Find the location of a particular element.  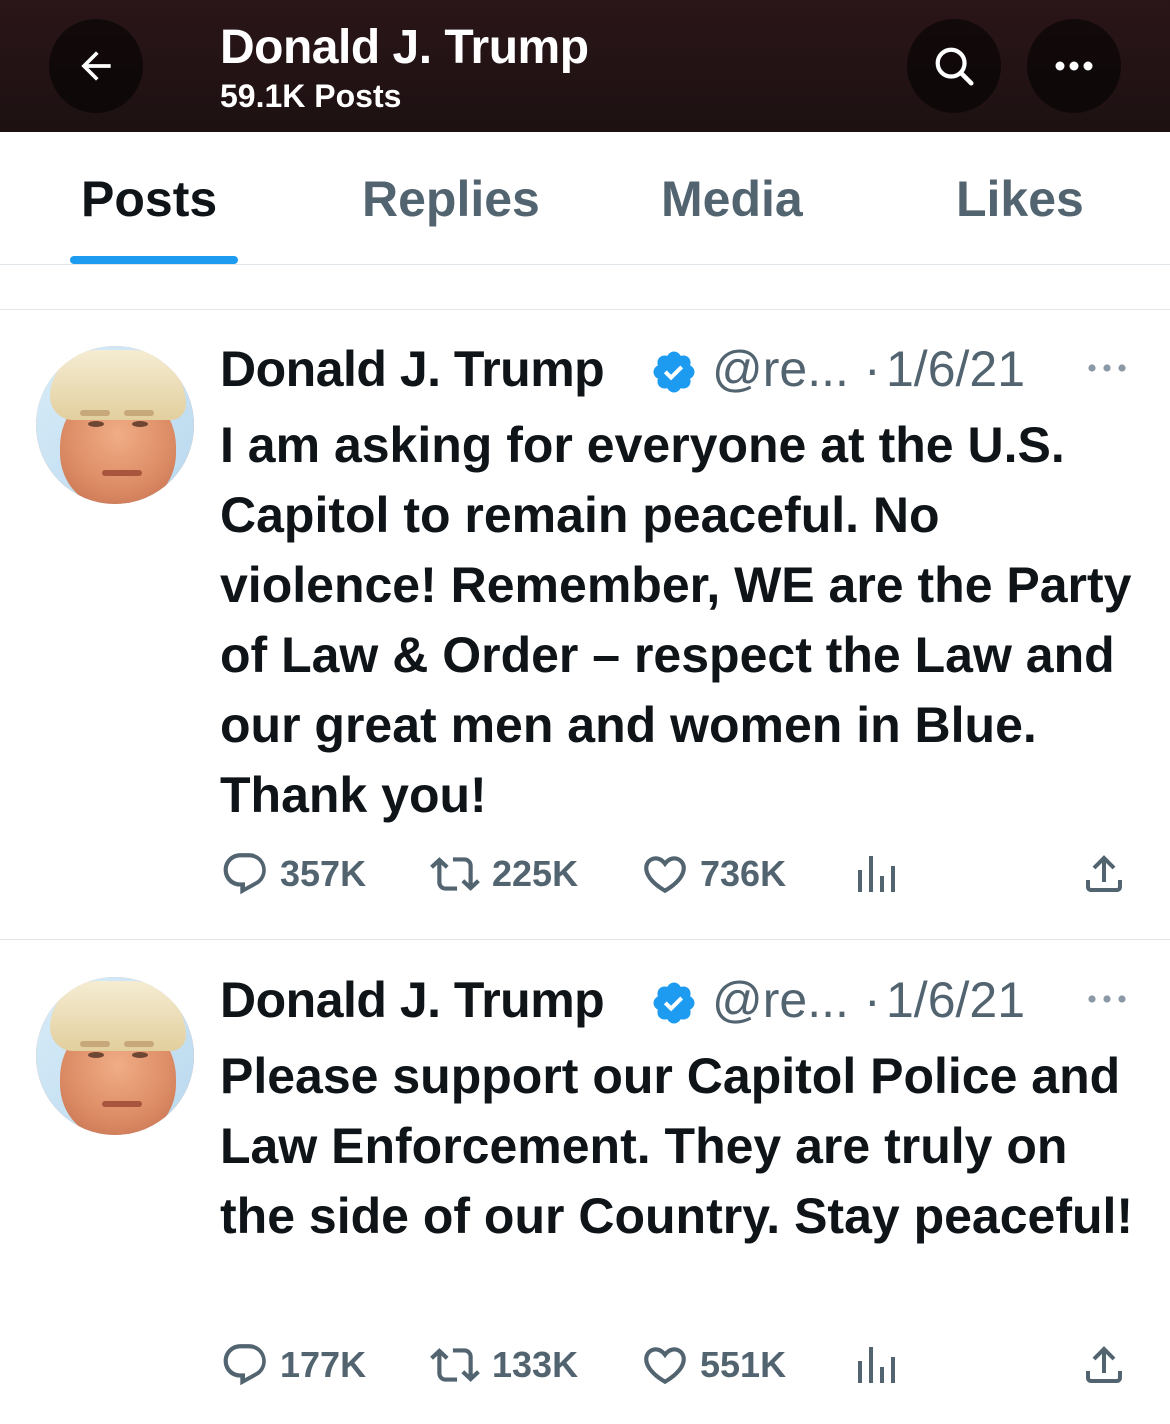

profile-header: Donald J. Trump 59.1K Posts is located at coordinates (585, 66).